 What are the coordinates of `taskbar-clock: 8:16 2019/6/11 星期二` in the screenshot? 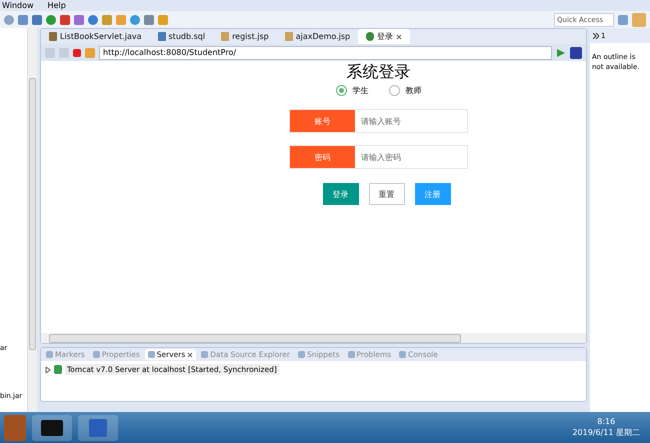 It's located at (606, 427).